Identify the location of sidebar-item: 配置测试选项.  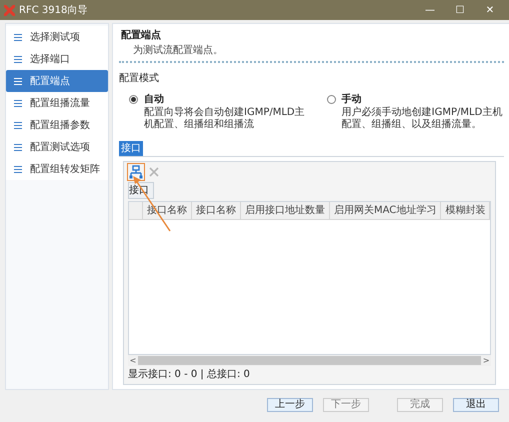
(57, 147).